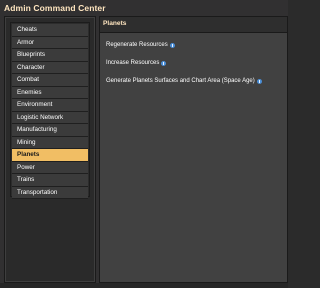  What do you see at coordinates (50, 30) in the screenshot?
I see `sidebar-item-cheats: Cheats` at bounding box center [50, 30].